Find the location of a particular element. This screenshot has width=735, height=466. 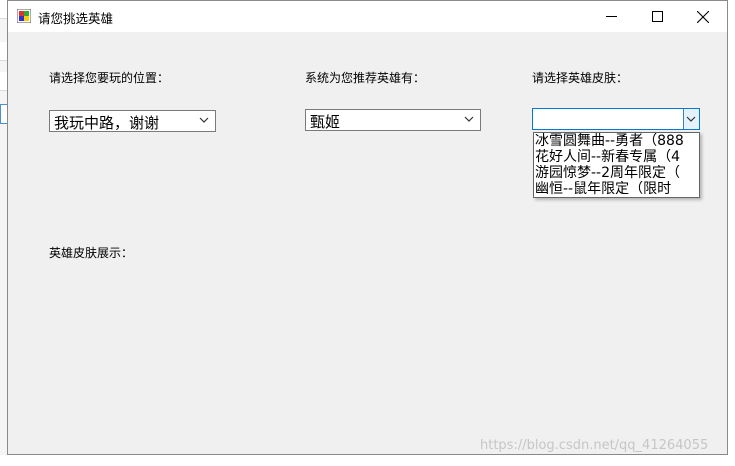

background-bottom is located at coordinates (367, 460).